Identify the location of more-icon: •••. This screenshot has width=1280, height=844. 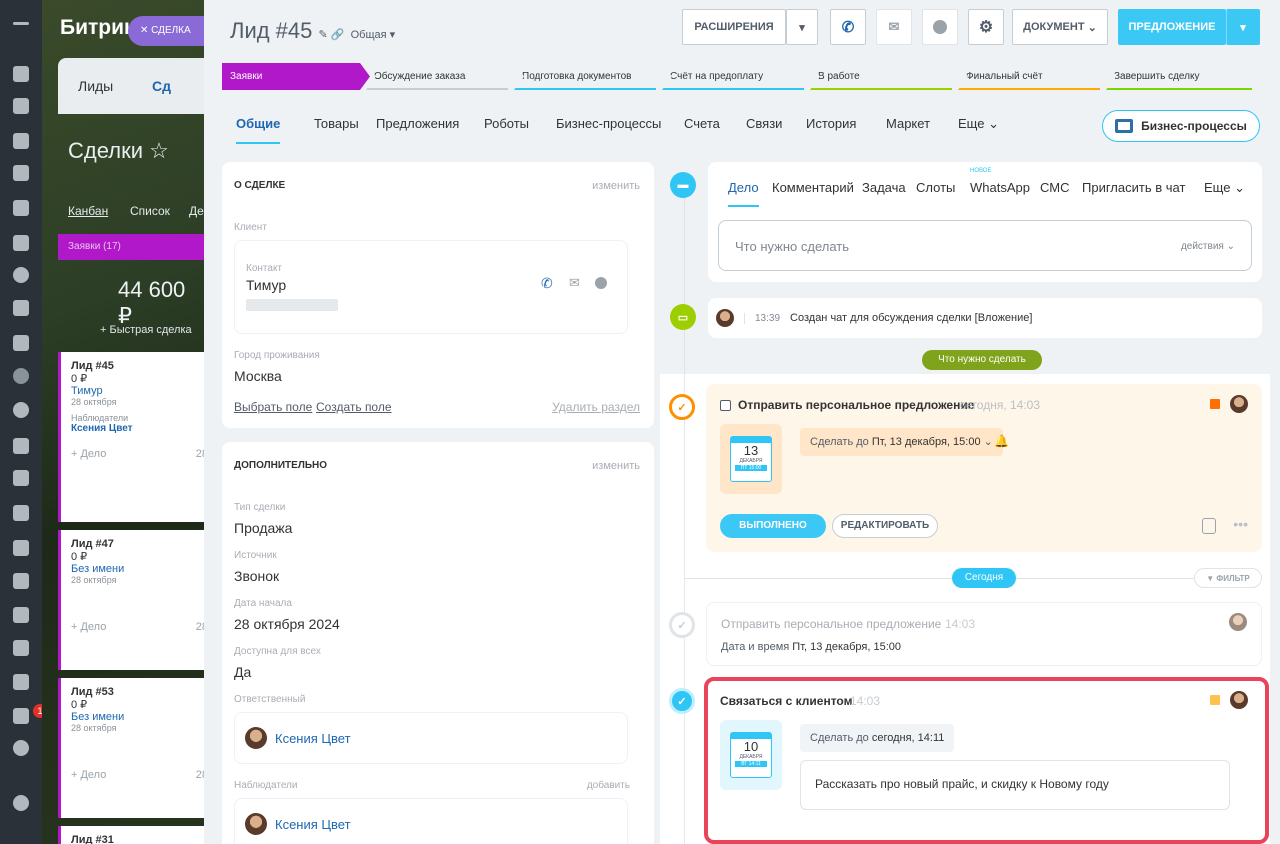
(1240, 524).